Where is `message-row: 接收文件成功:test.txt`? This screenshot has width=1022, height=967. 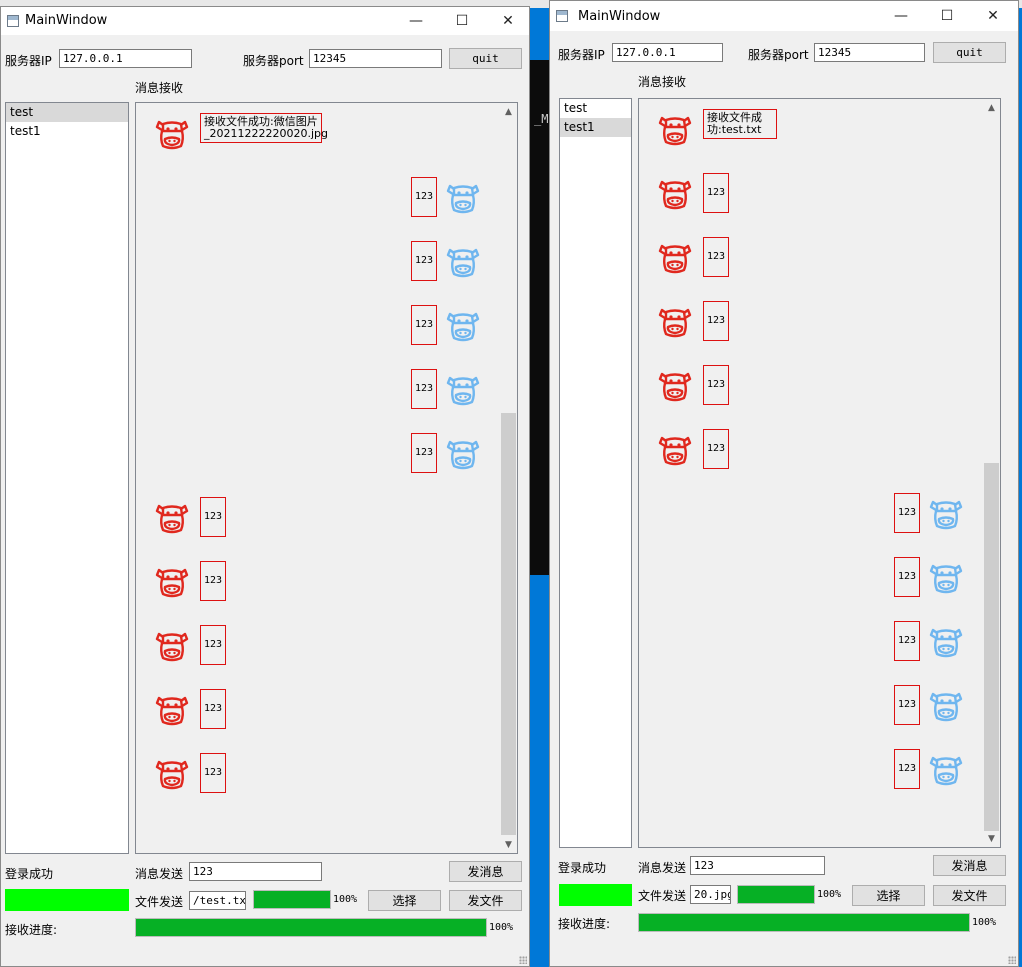
message-row: 接收文件成功:test.txt is located at coordinates (810, 132).